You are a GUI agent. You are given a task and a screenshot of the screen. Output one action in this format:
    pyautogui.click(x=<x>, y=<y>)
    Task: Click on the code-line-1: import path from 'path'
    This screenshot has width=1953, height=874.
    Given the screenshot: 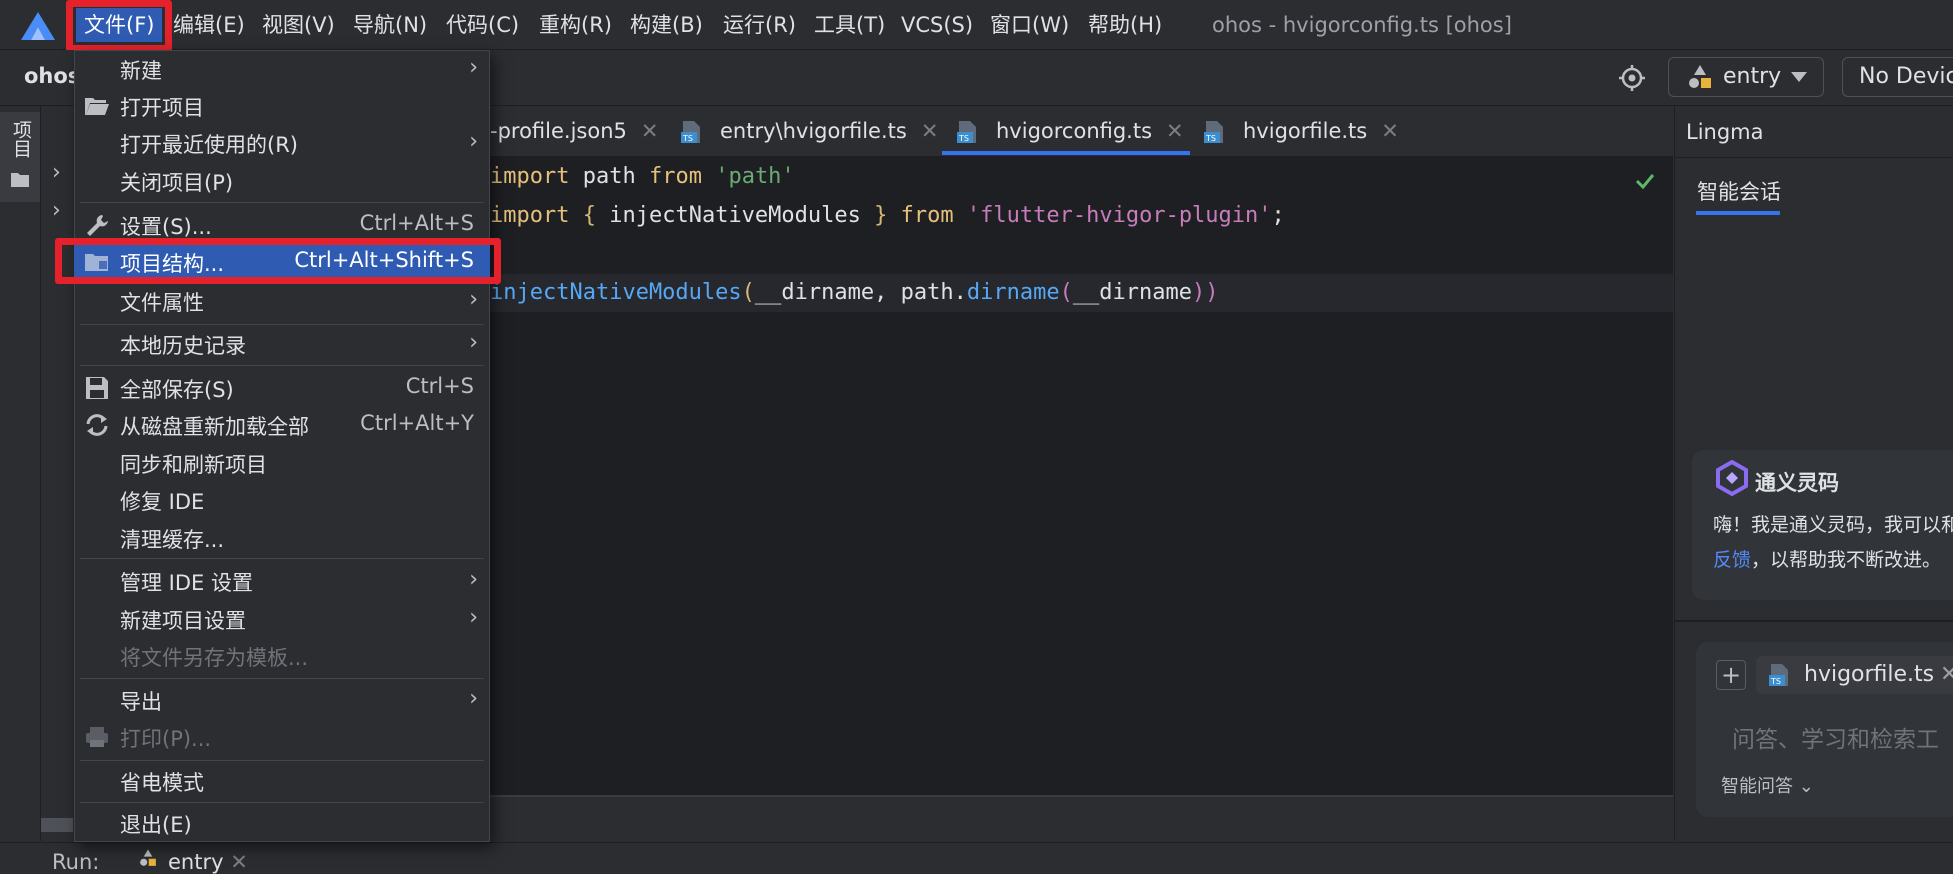 What is the action you would take?
    pyautogui.click(x=642, y=177)
    